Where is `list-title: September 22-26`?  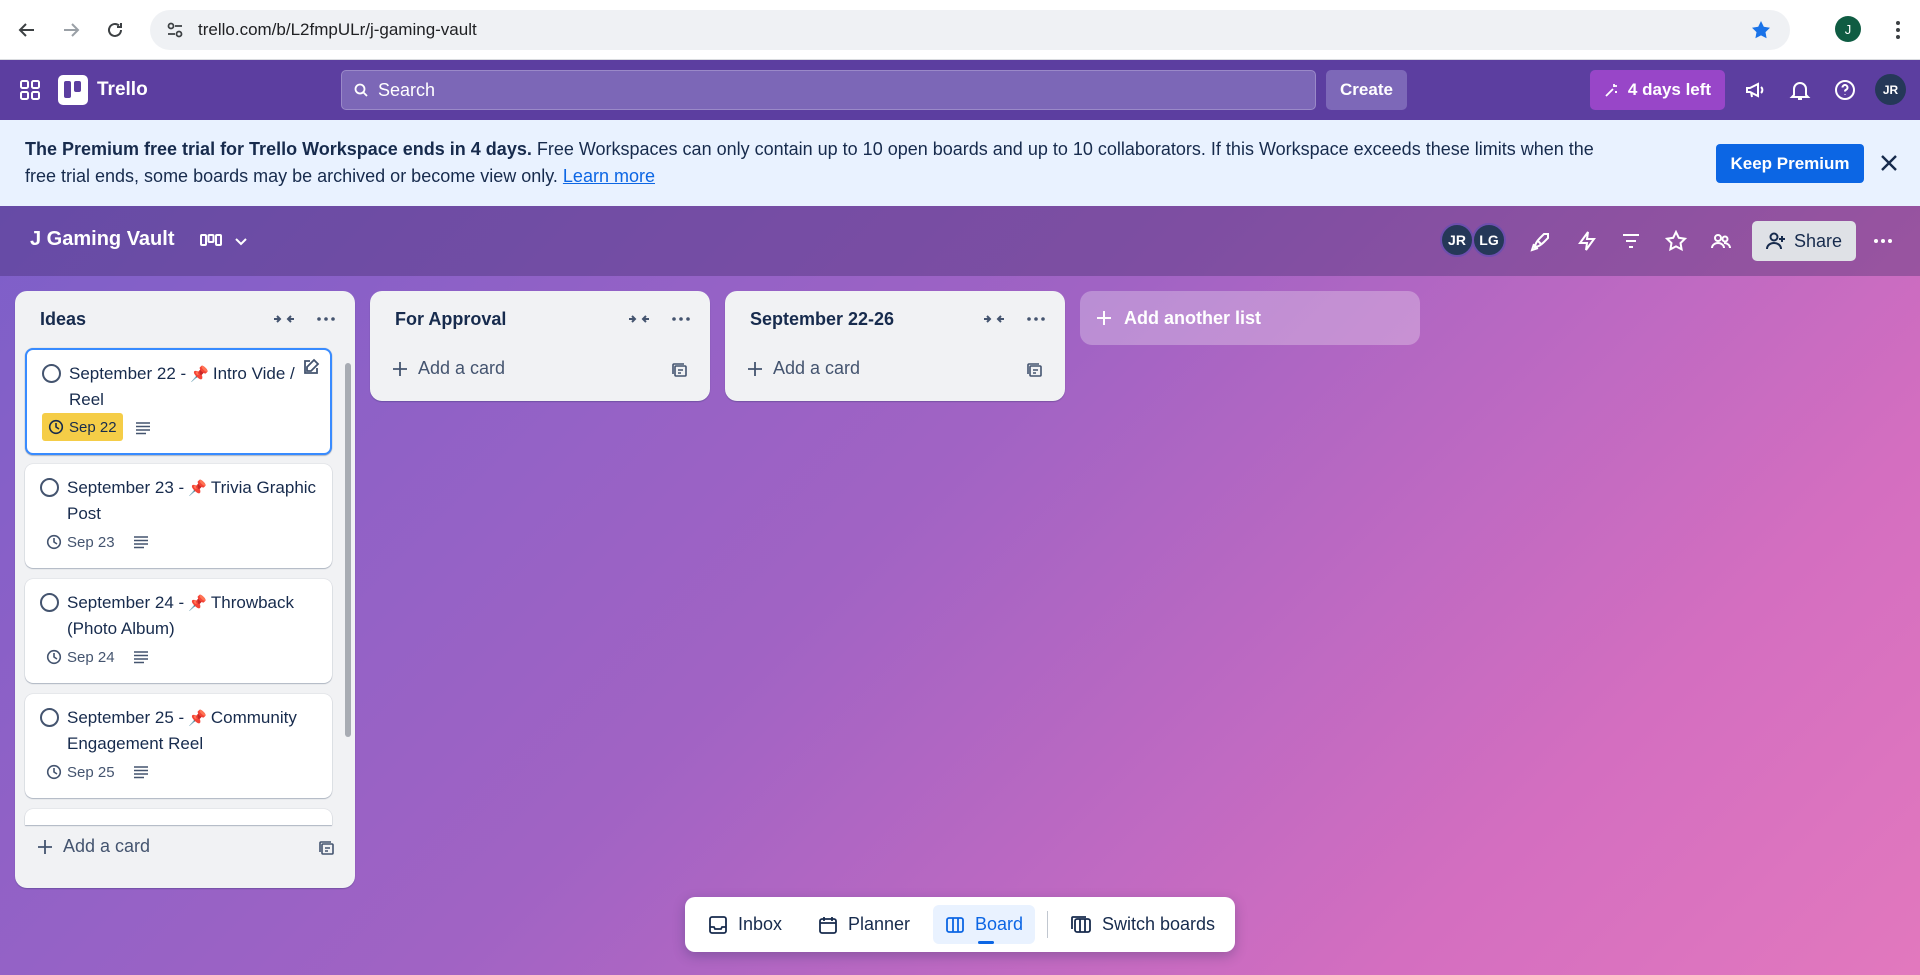 list-title: September 22-26 is located at coordinates (822, 319).